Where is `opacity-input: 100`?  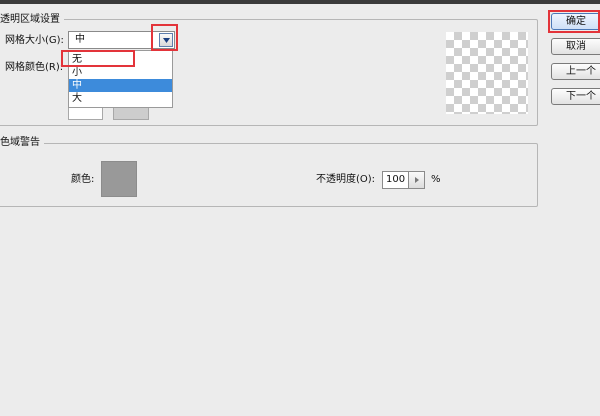 opacity-input: 100 is located at coordinates (395, 180).